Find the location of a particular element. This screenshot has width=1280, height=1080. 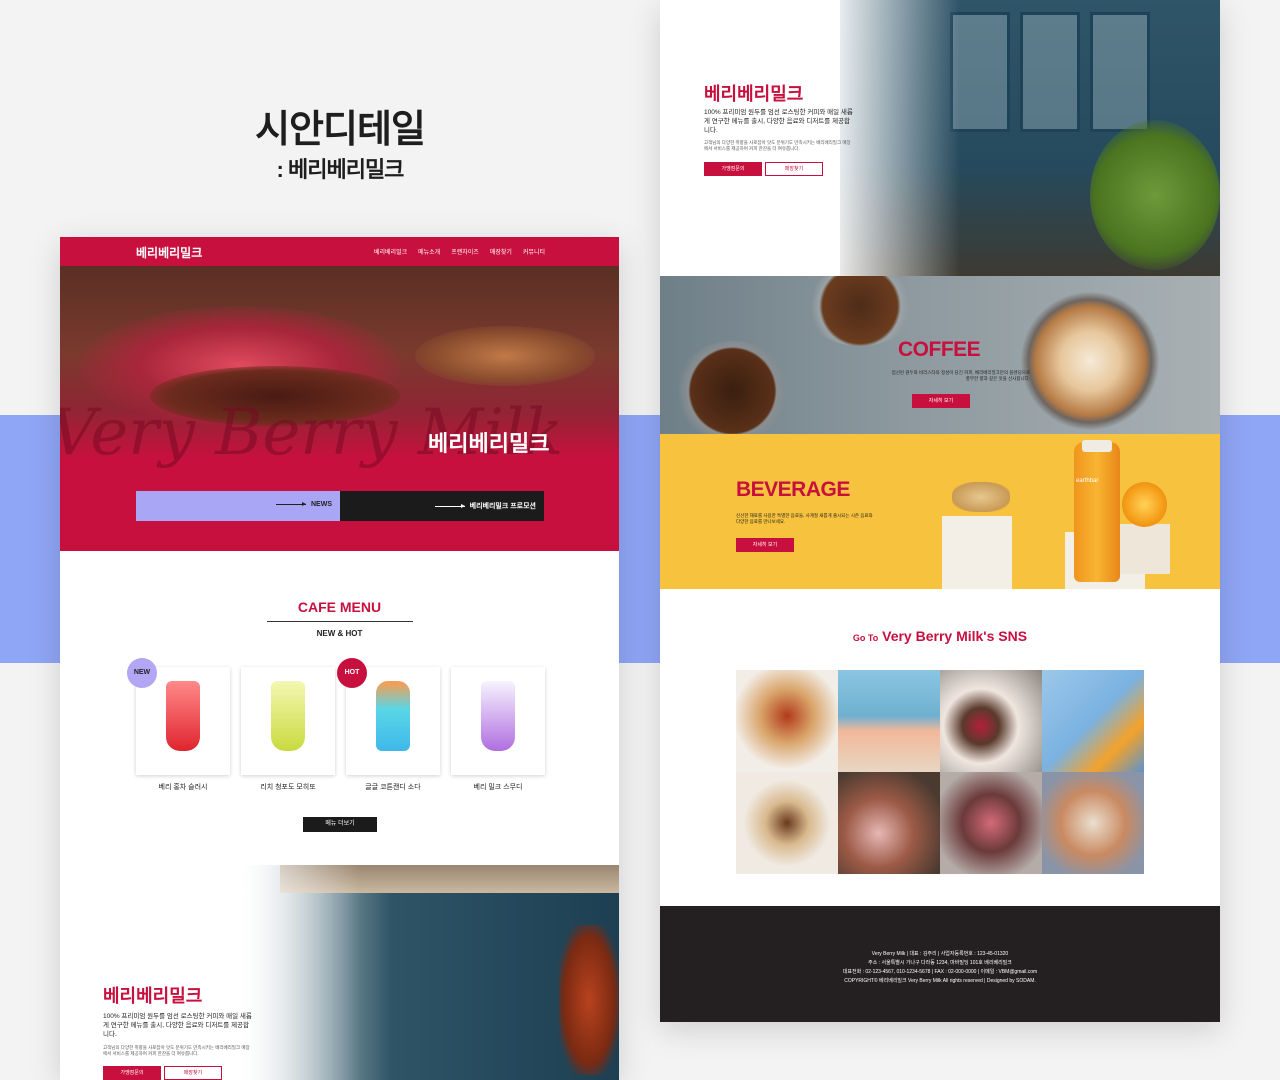

hot-chocolate-photo is located at coordinates (787, 823).